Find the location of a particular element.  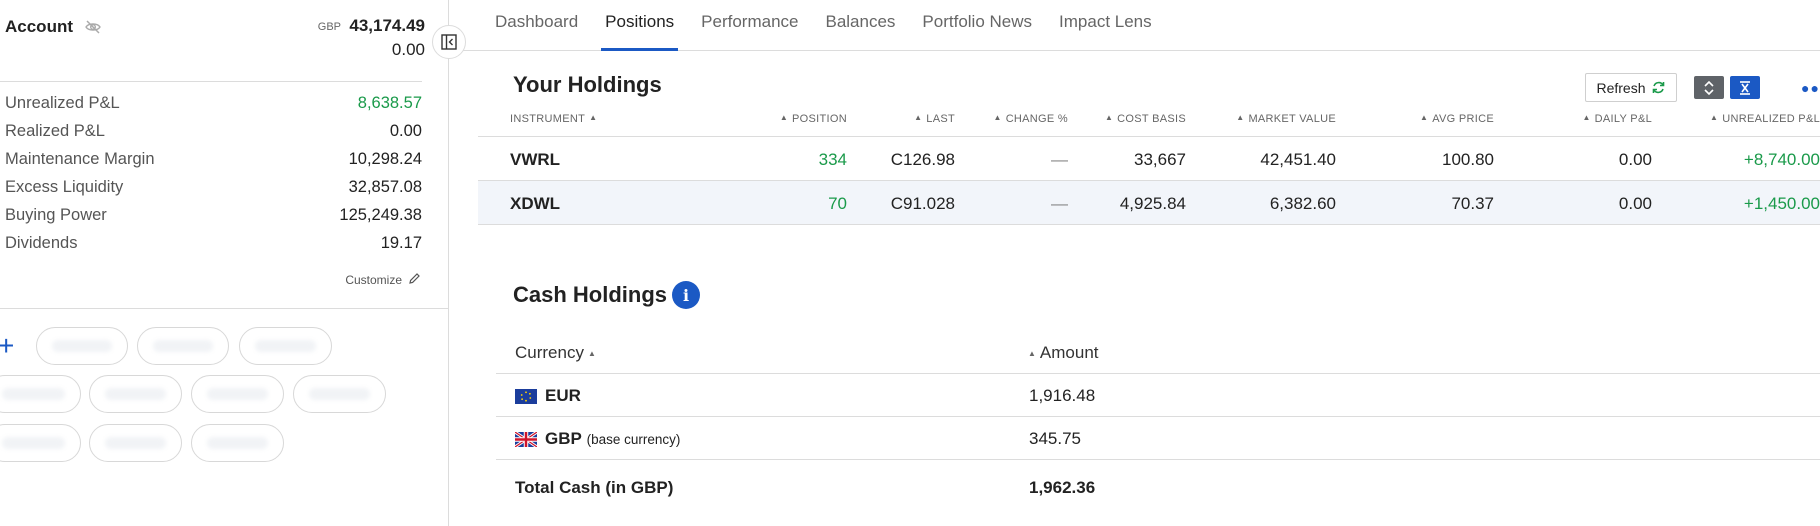

metric-label: Unrealized P&L is located at coordinates (62, 103).